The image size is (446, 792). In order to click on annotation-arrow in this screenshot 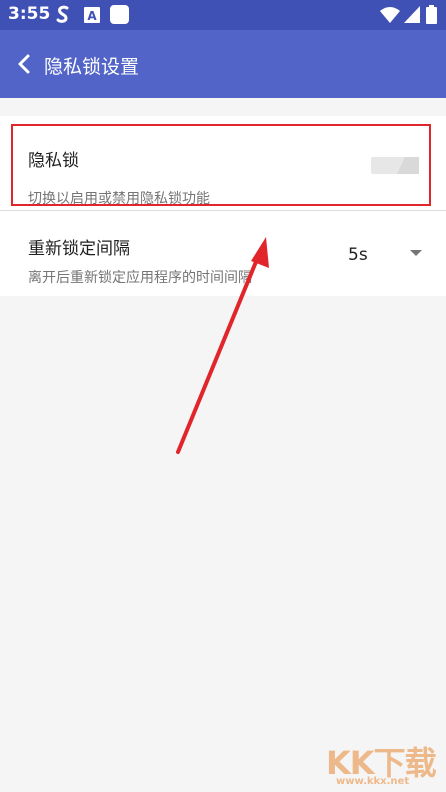, I will do `click(222, 345)`.